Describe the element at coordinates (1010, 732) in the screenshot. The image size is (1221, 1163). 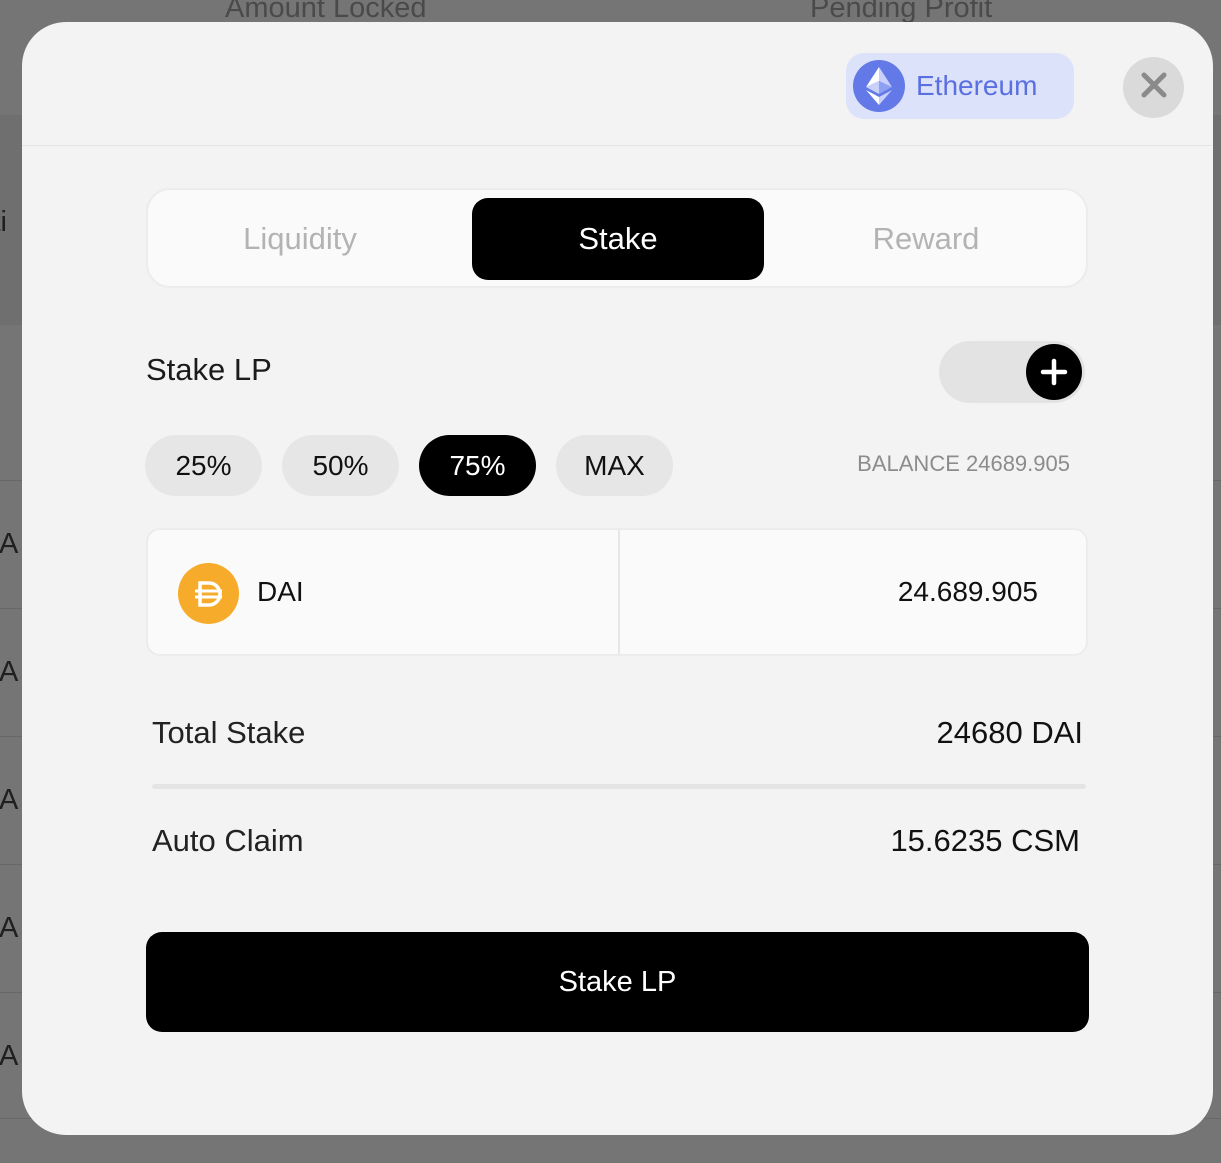
I see `total-stake-value: 24680 DAI` at that location.